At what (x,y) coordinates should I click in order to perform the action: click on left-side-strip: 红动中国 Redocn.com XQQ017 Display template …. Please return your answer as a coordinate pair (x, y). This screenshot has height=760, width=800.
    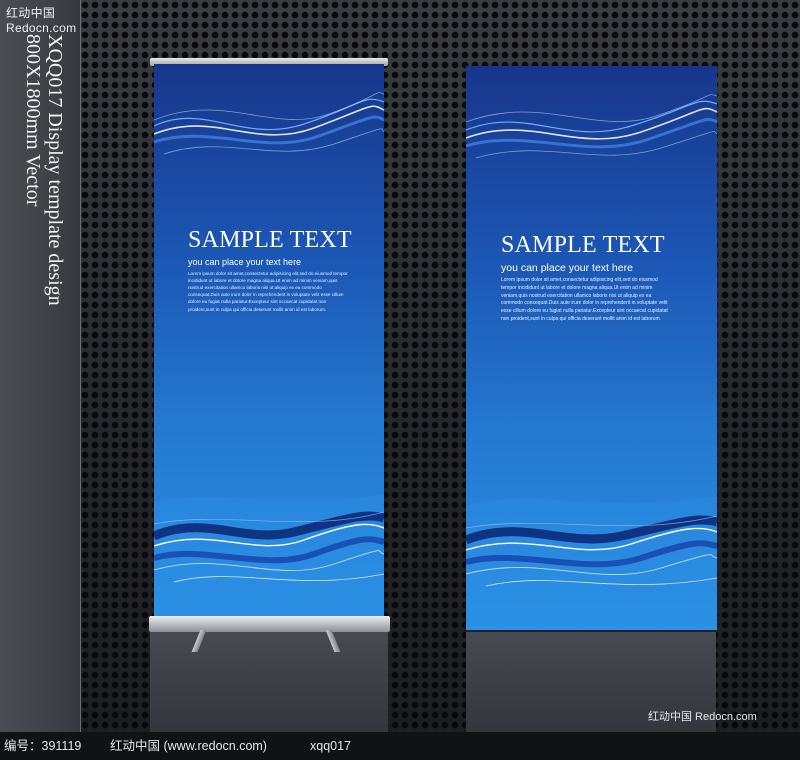
    Looking at the image, I should click on (40, 366).